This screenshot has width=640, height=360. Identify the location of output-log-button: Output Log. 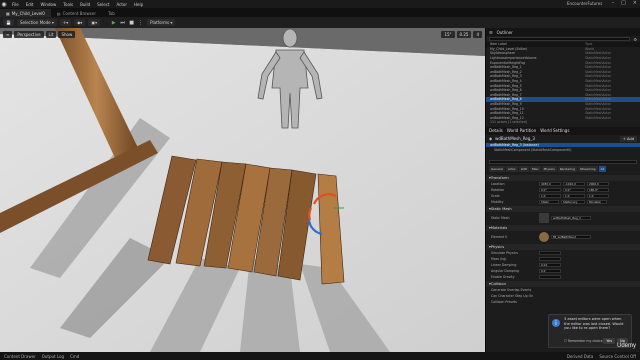
(53, 356).